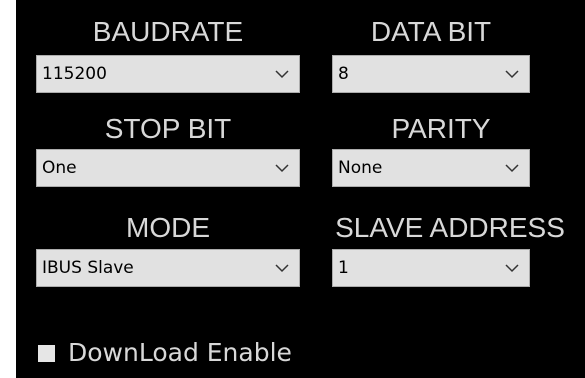 Image resolution: width=585 pixels, height=378 pixels. I want to click on mode-select: IBUS Slave, so click(168, 268).